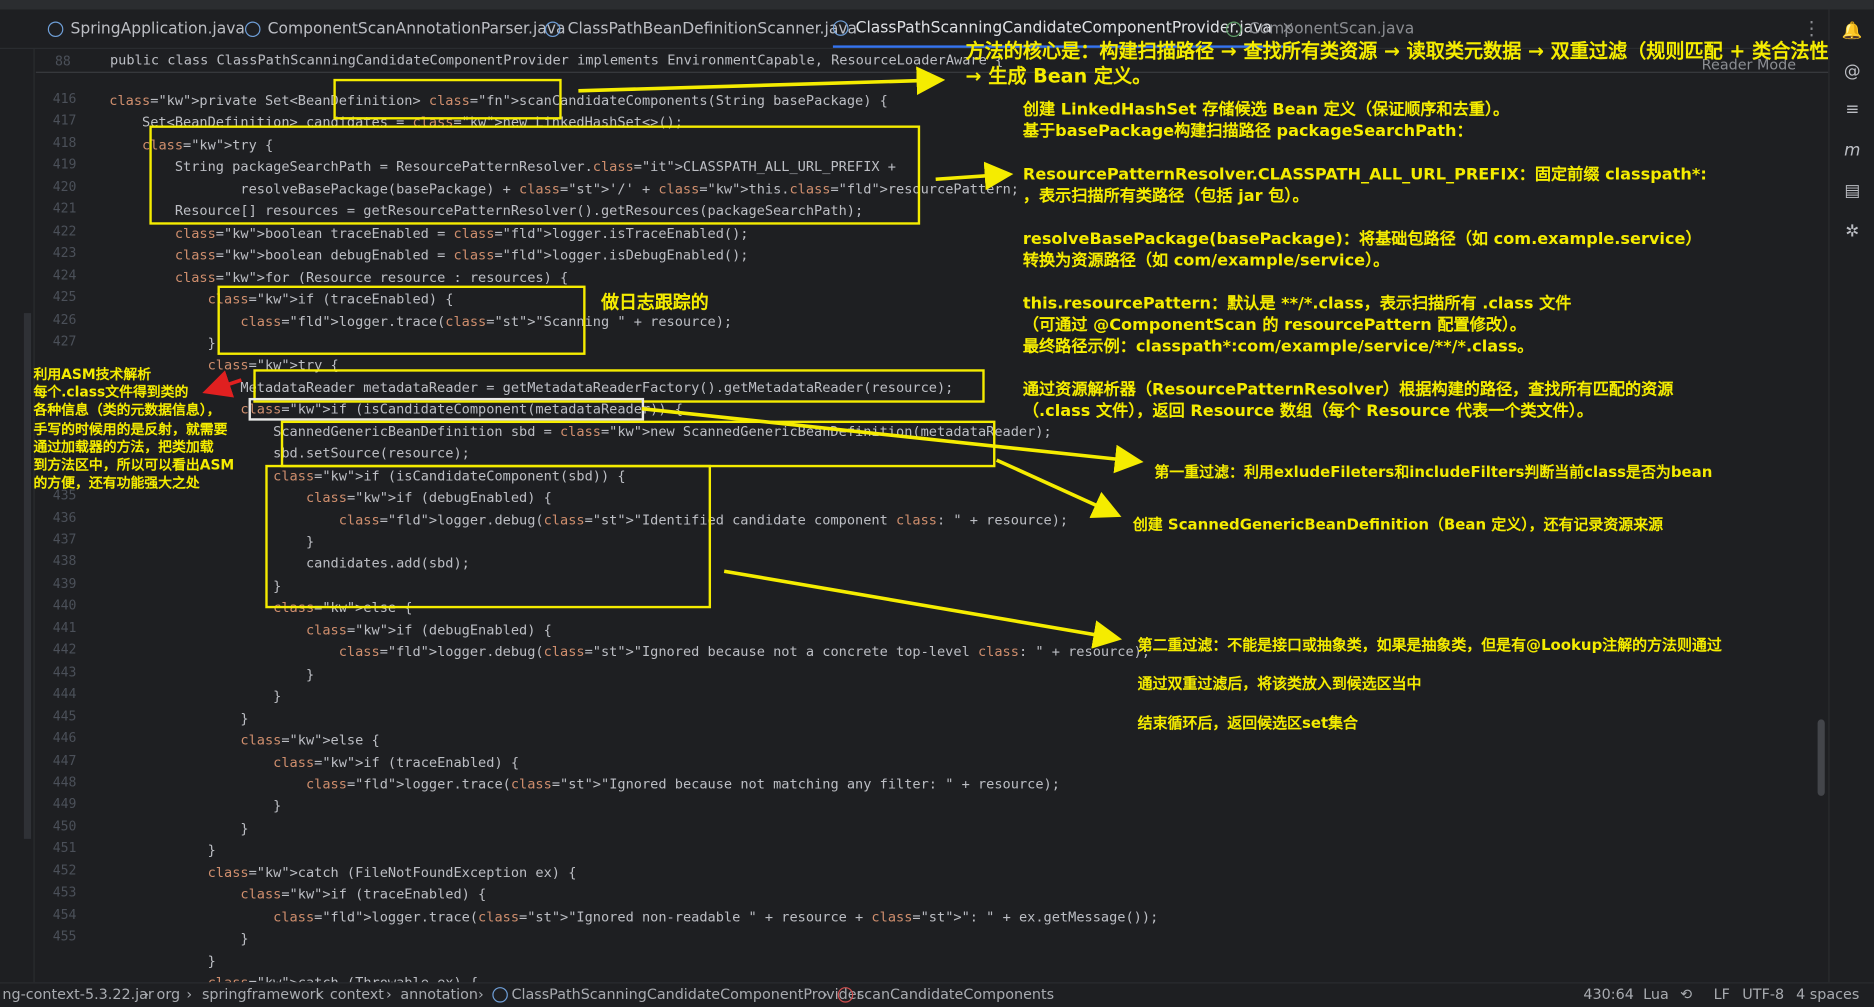  What do you see at coordinates (1821, 757) in the screenshot?
I see `editor-scrollbar` at bounding box center [1821, 757].